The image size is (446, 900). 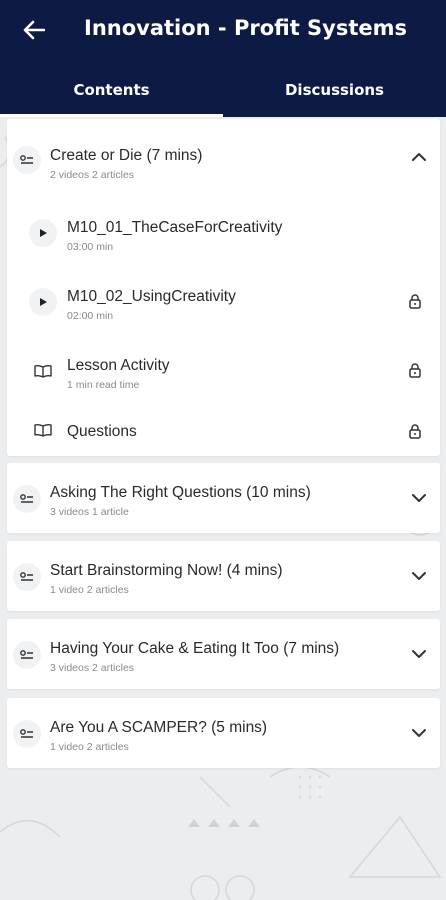 What do you see at coordinates (89, 512) in the screenshot?
I see `section-subtitle: 3 videos 1 article` at bounding box center [89, 512].